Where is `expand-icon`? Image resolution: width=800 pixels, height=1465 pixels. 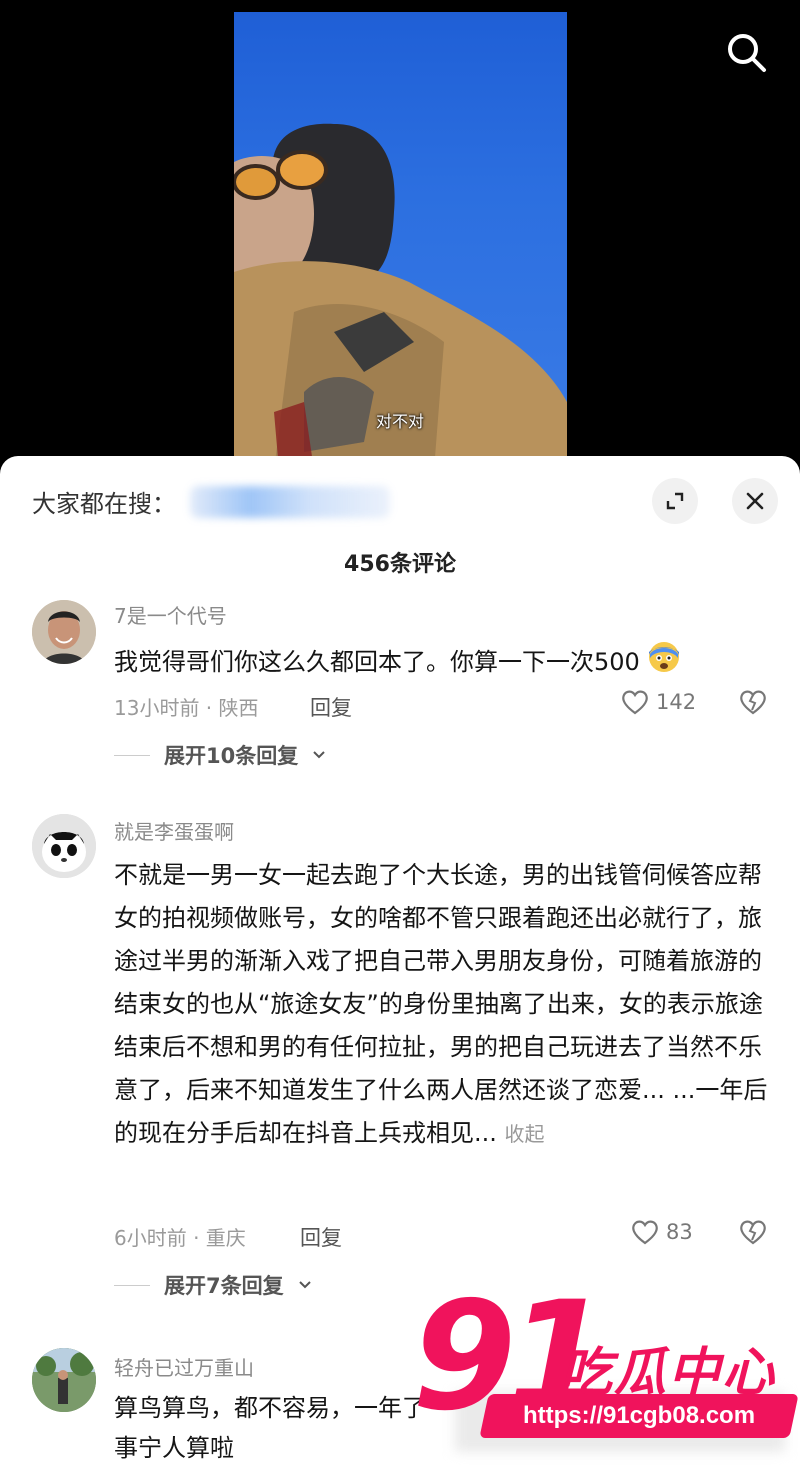
expand-icon is located at coordinates (675, 501).